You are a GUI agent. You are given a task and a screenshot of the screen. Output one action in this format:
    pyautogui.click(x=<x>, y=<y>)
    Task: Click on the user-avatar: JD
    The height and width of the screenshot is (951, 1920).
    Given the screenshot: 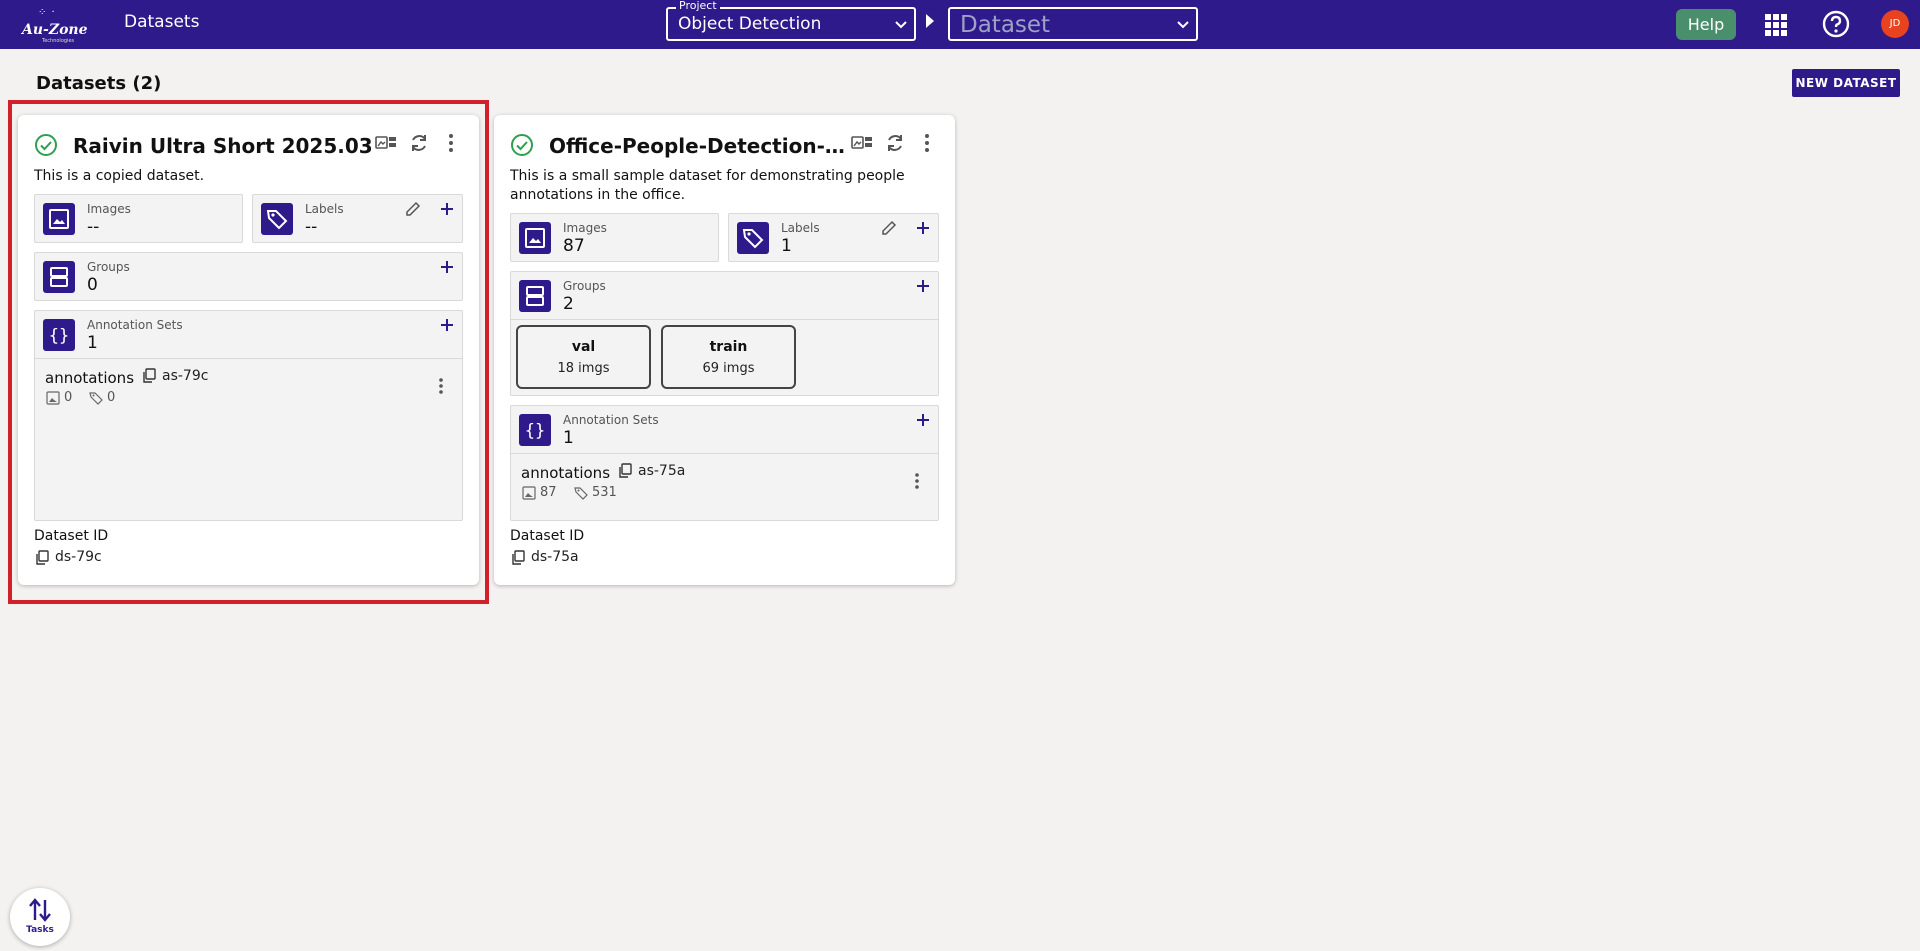 What is the action you would take?
    pyautogui.click(x=1895, y=24)
    